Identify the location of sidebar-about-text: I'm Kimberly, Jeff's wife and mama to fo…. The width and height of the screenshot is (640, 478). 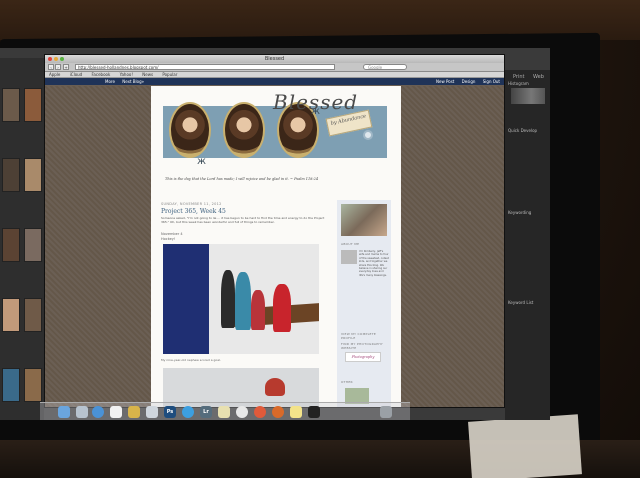
(374, 263).